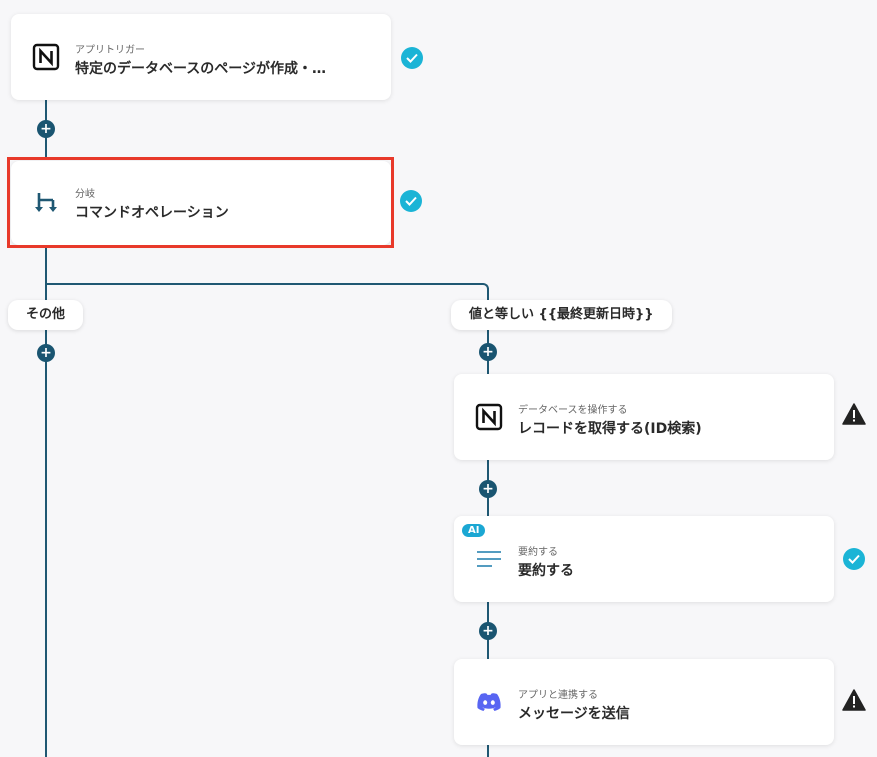  What do you see at coordinates (610, 429) in the screenshot?
I see `step-title: レコードを取得する(ID検索)` at bounding box center [610, 429].